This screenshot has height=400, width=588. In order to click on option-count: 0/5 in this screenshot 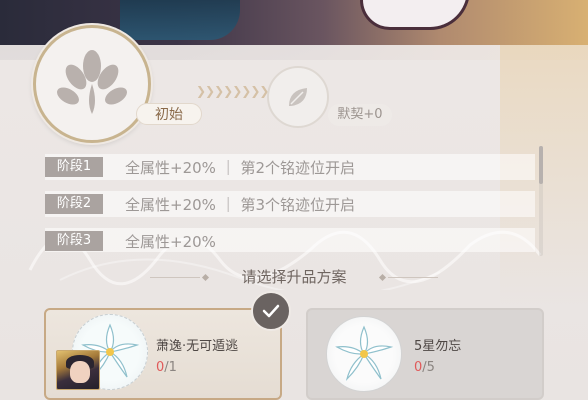, I will do `click(424, 367)`.